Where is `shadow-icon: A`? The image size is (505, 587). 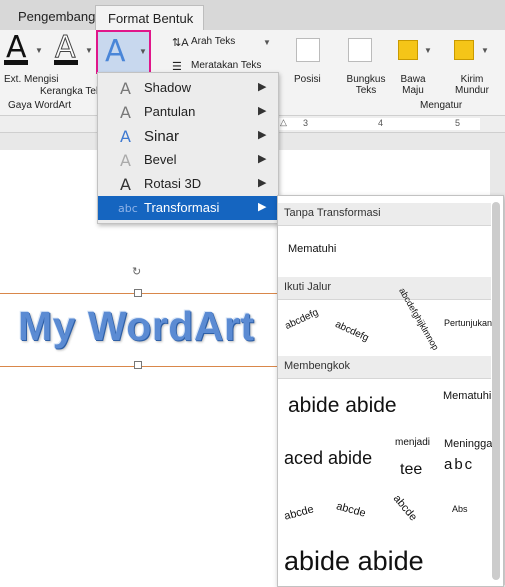
shadow-icon: A is located at coordinates (125, 88).